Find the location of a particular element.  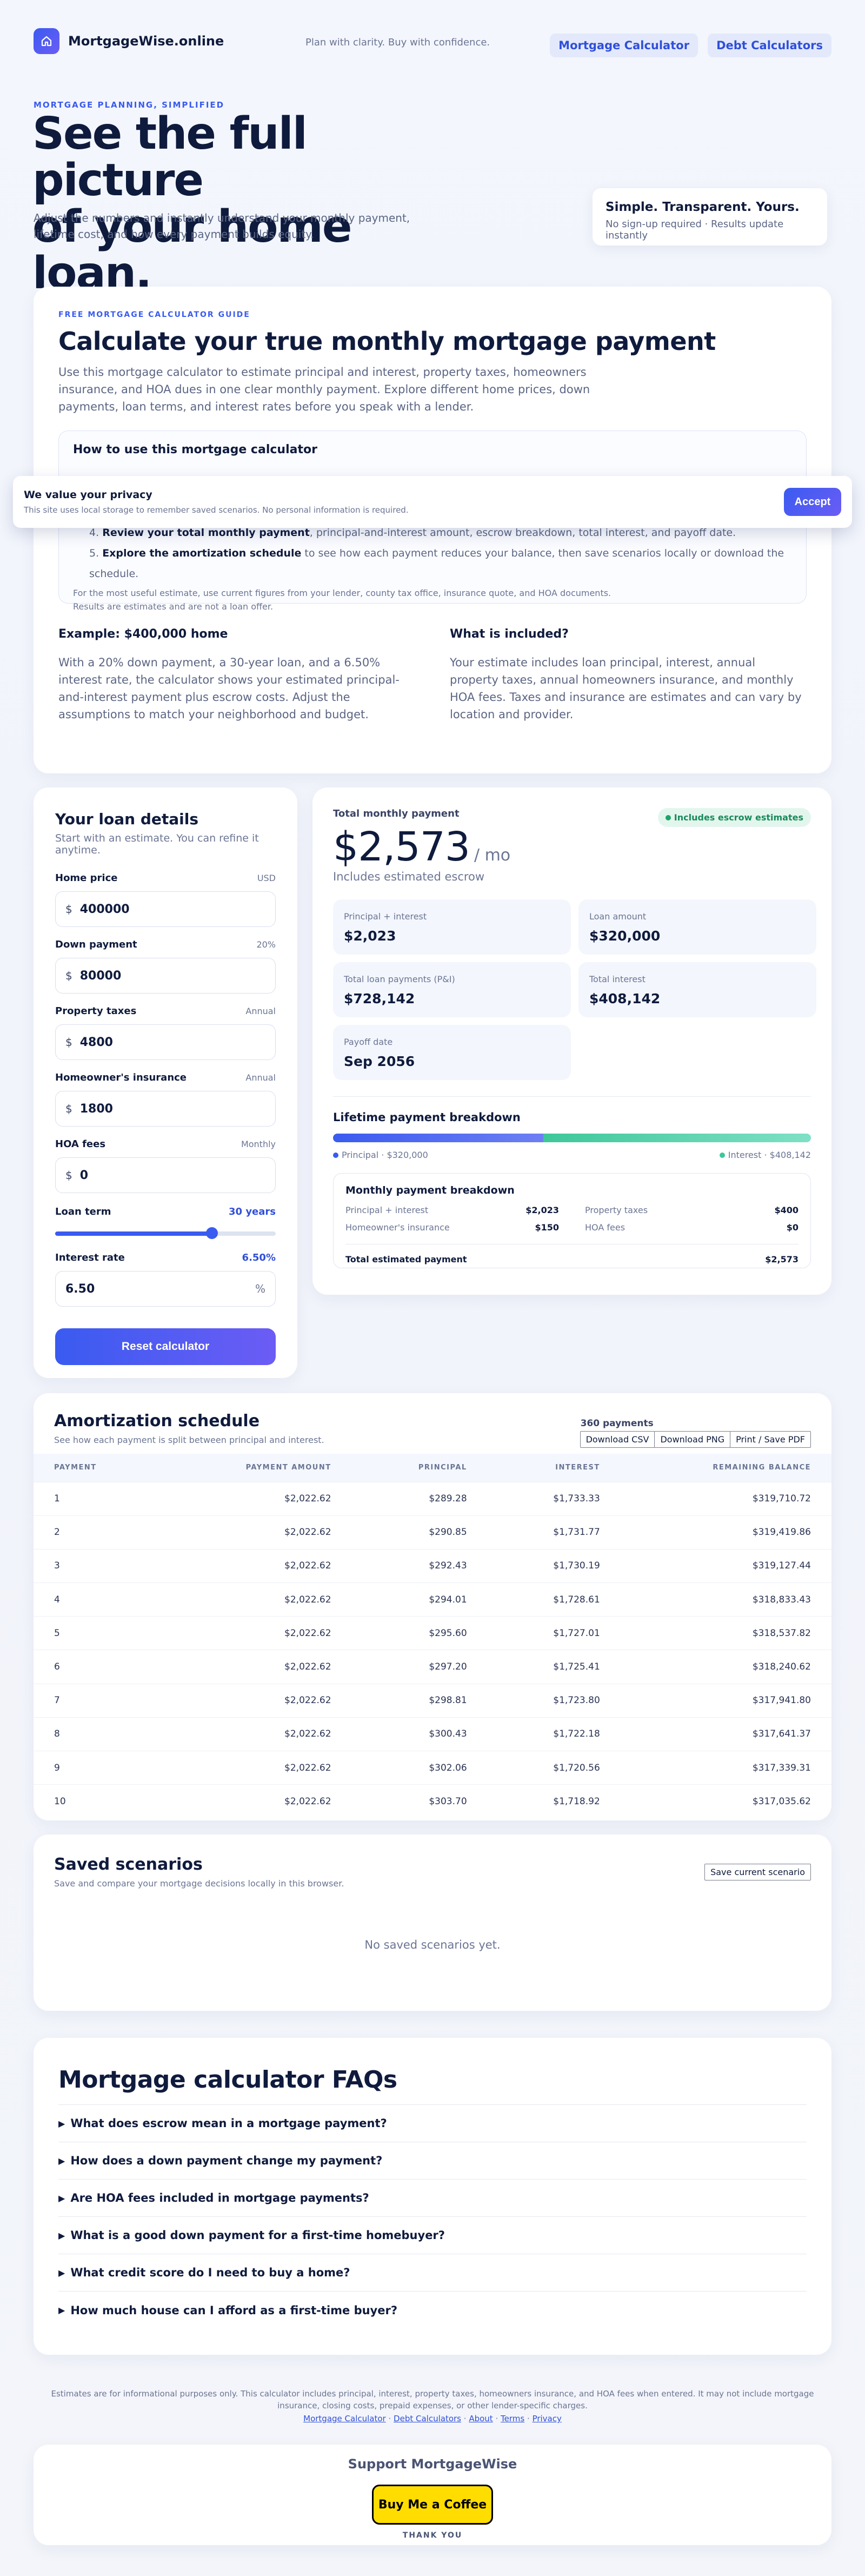

privacy-title: We value your privacy is located at coordinates (88, 495).